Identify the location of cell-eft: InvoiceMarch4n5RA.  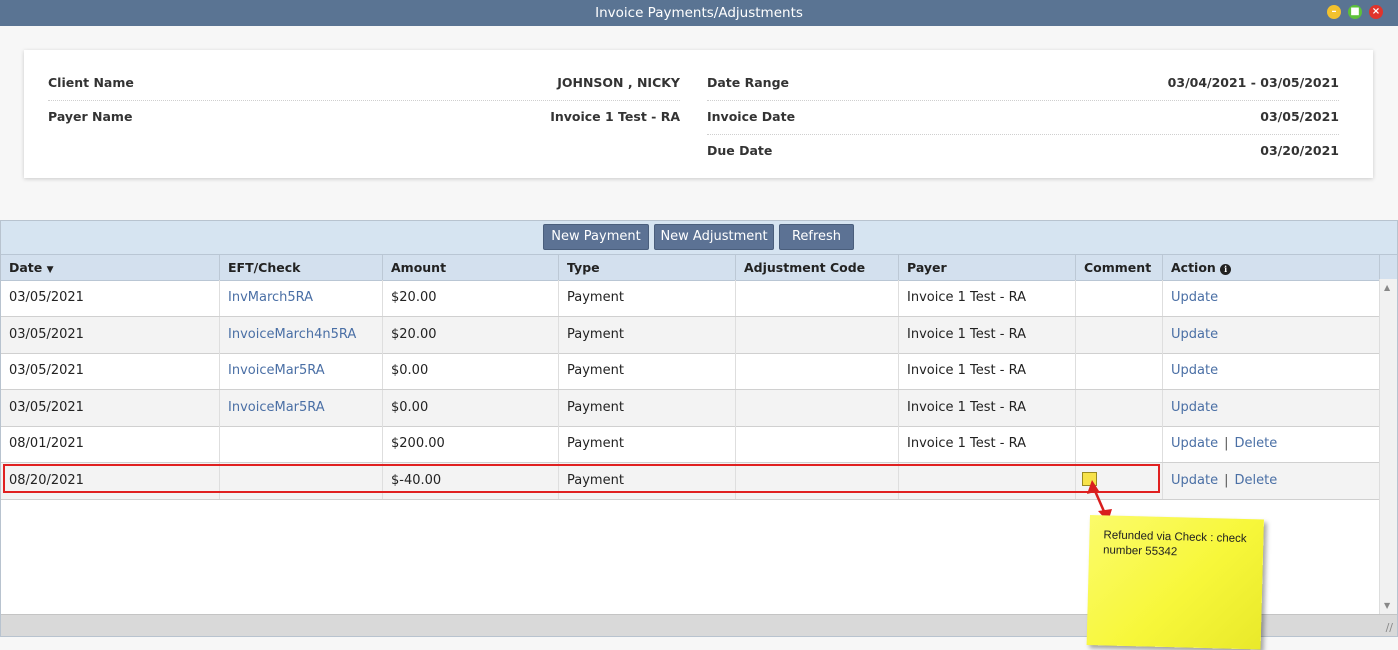
(300, 334).